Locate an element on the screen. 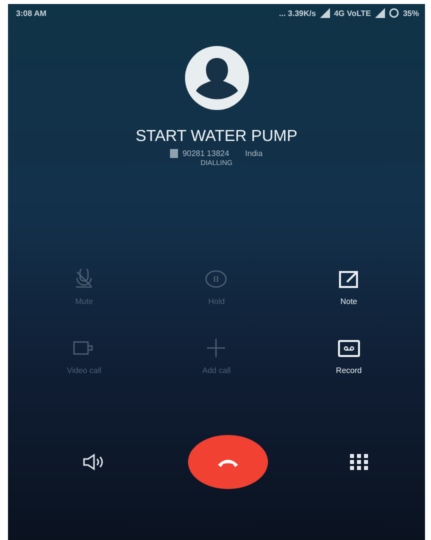 This screenshot has height=540, width=431. status-time: 3:08 AM is located at coordinates (31, 13).